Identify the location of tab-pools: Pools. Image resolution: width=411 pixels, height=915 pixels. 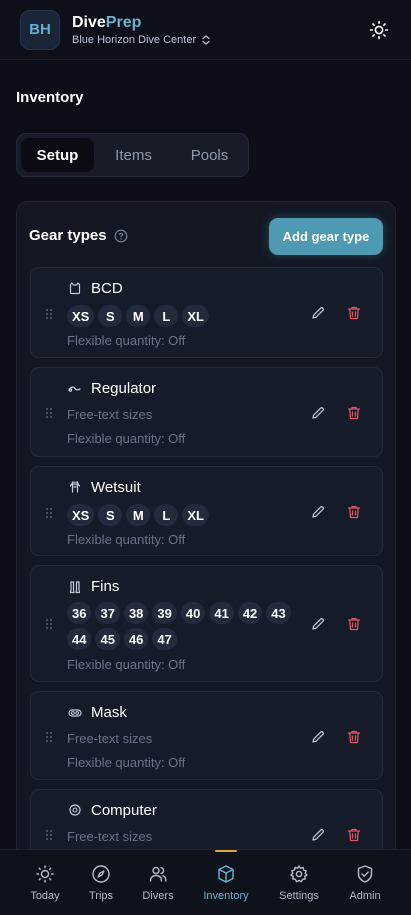
(209, 155).